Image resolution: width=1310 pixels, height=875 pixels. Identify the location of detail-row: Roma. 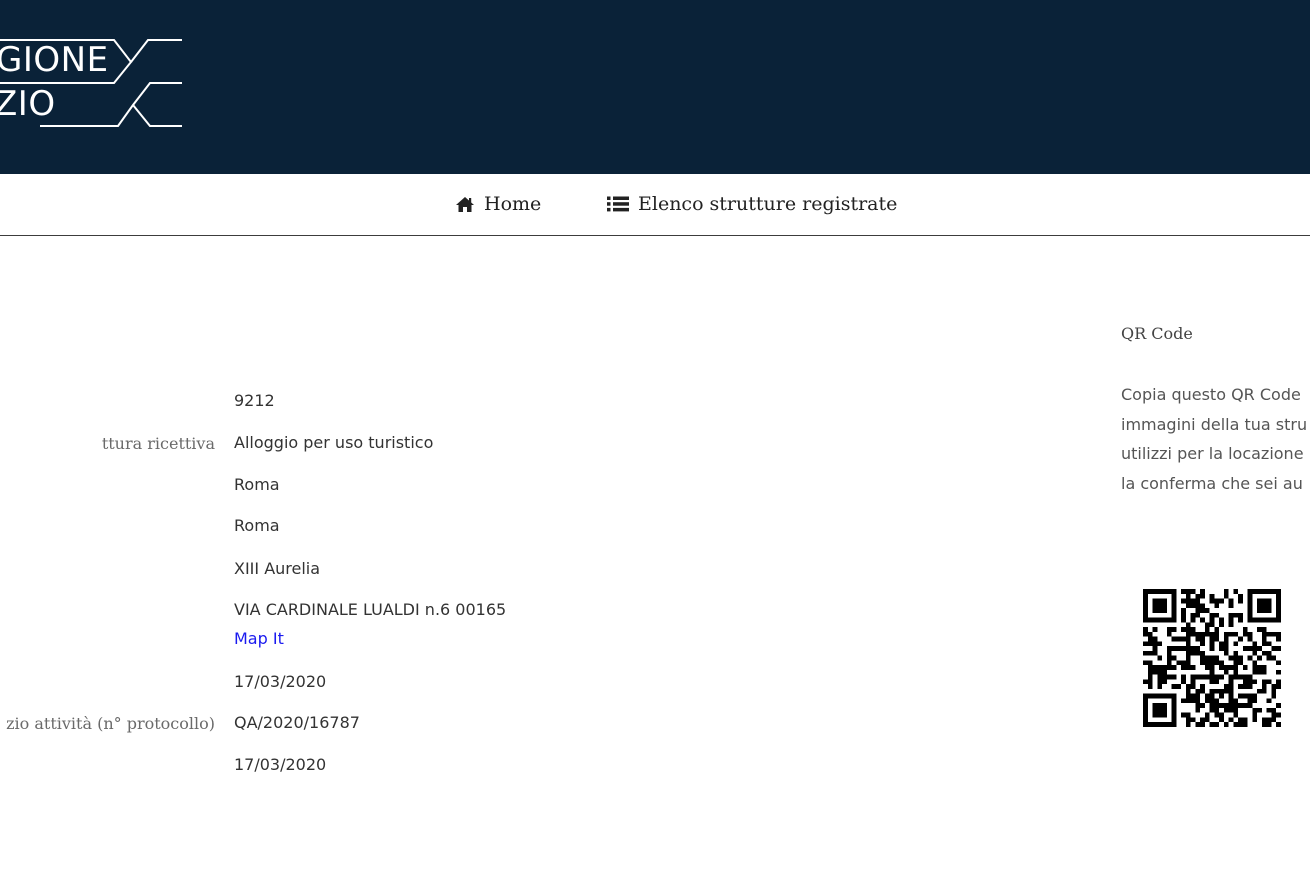
(540, 486).